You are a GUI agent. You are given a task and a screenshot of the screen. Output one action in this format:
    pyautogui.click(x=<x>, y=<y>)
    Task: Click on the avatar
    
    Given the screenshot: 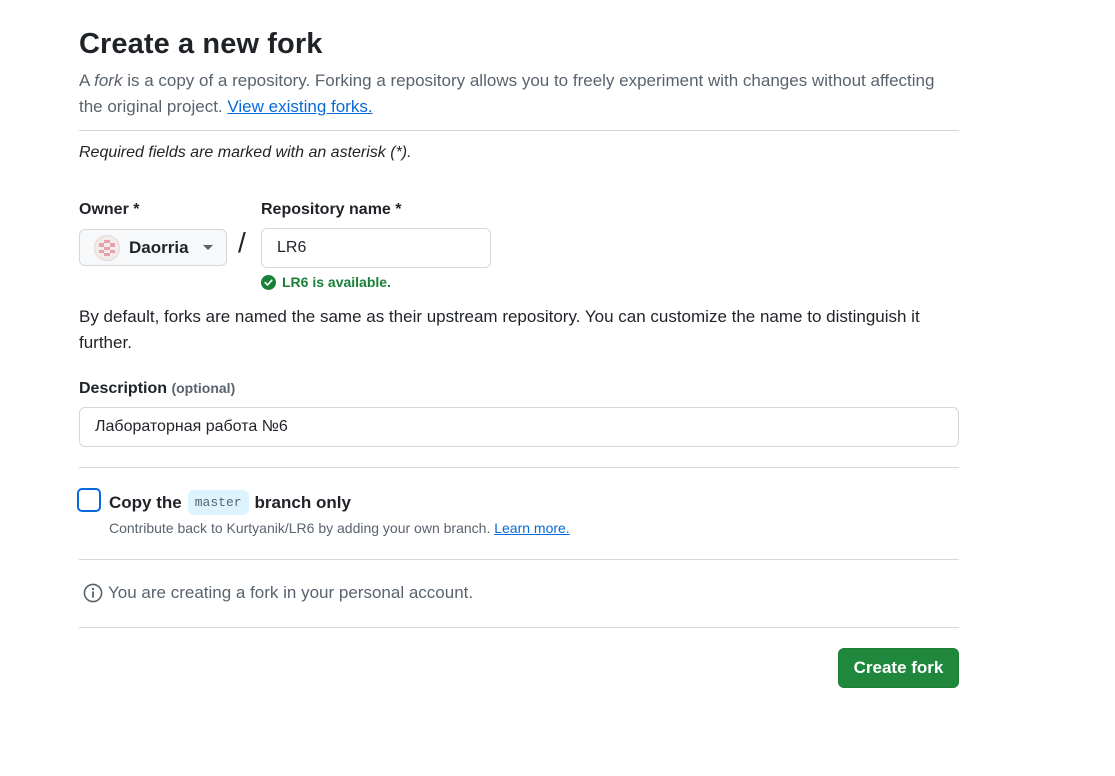 What is the action you would take?
    pyautogui.click(x=107, y=247)
    